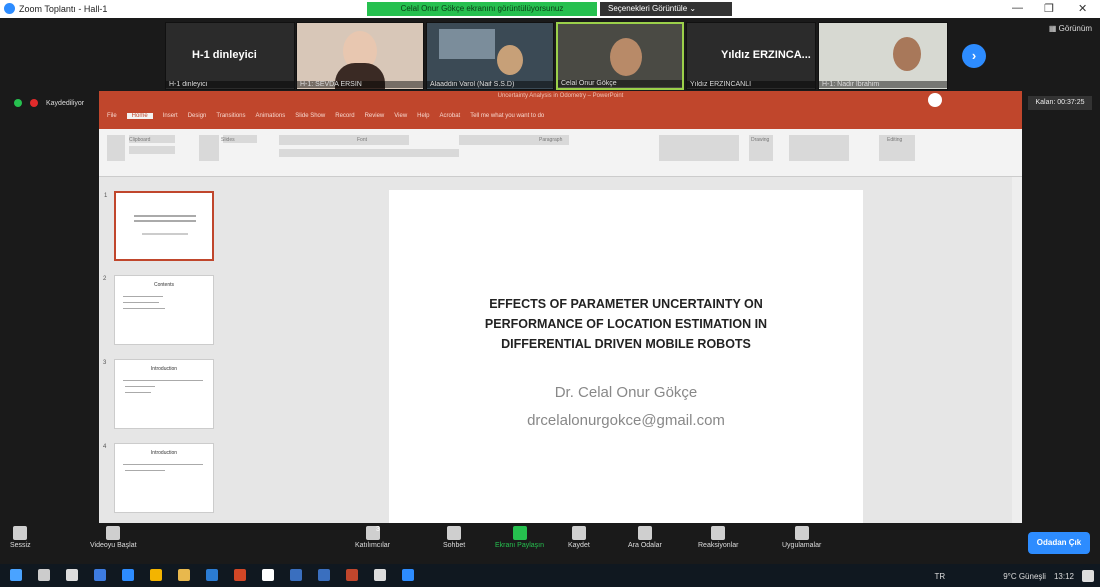 This screenshot has height=587, width=1100. Describe the element at coordinates (271, 116) in the screenshot. I see `tab-animations: Animations` at that location.